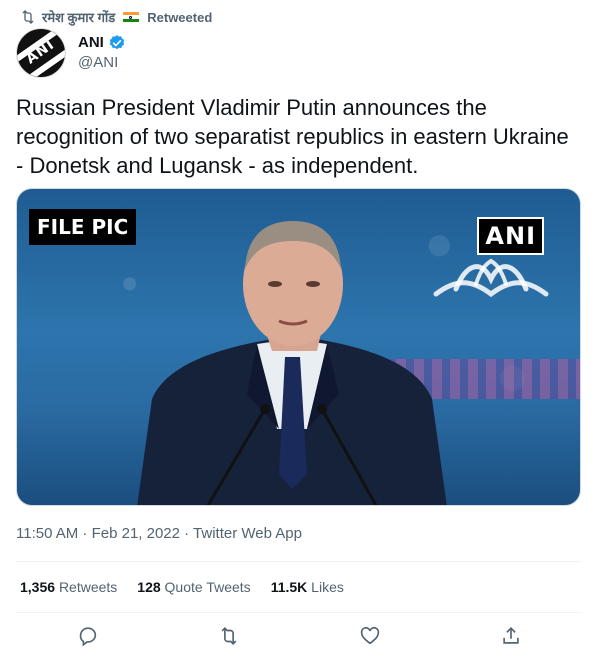 This screenshot has width=598, height=661. What do you see at coordinates (91, 43) in the screenshot?
I see `author-display-name: ANI` at bounding box center [91, 43].